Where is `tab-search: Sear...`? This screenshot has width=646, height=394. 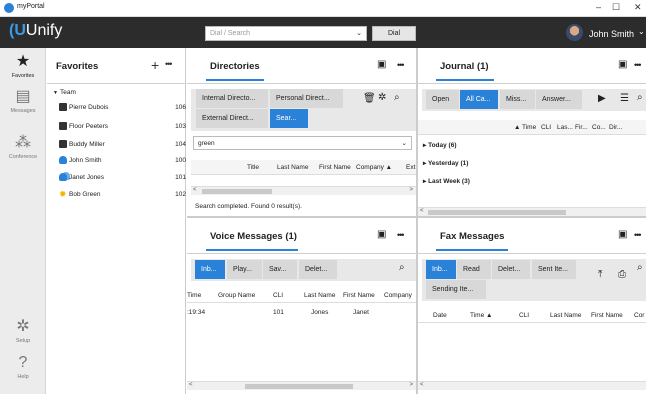
tab-search: Sear... is located at coordinates (289, 118).